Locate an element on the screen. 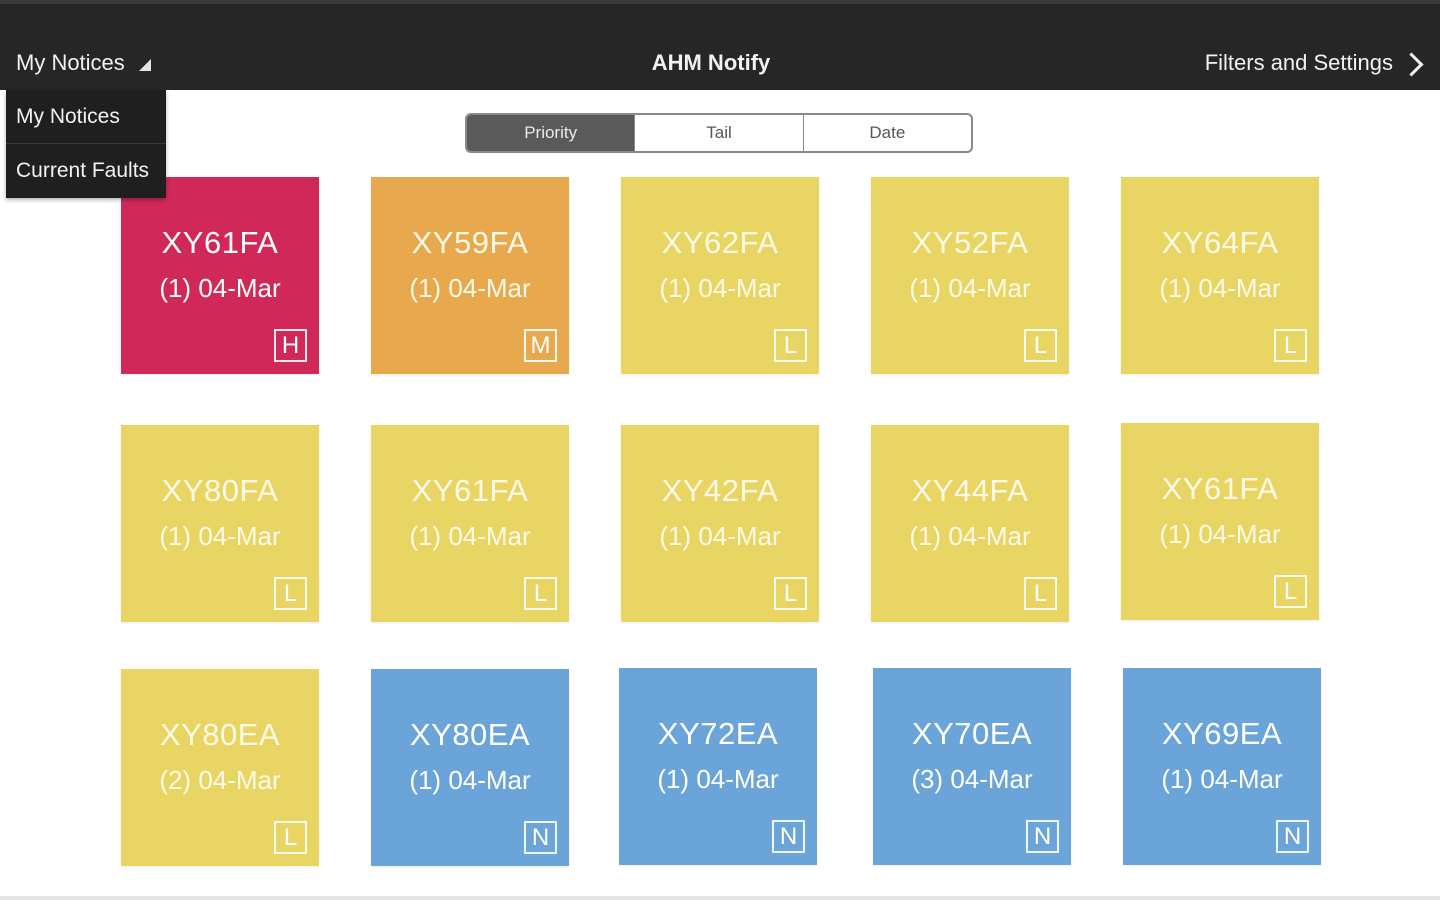 This screenshot has width=1440, height=900. notice-tile: XY52FA (1) 04-Mar L is located at coordinates (970, 275).